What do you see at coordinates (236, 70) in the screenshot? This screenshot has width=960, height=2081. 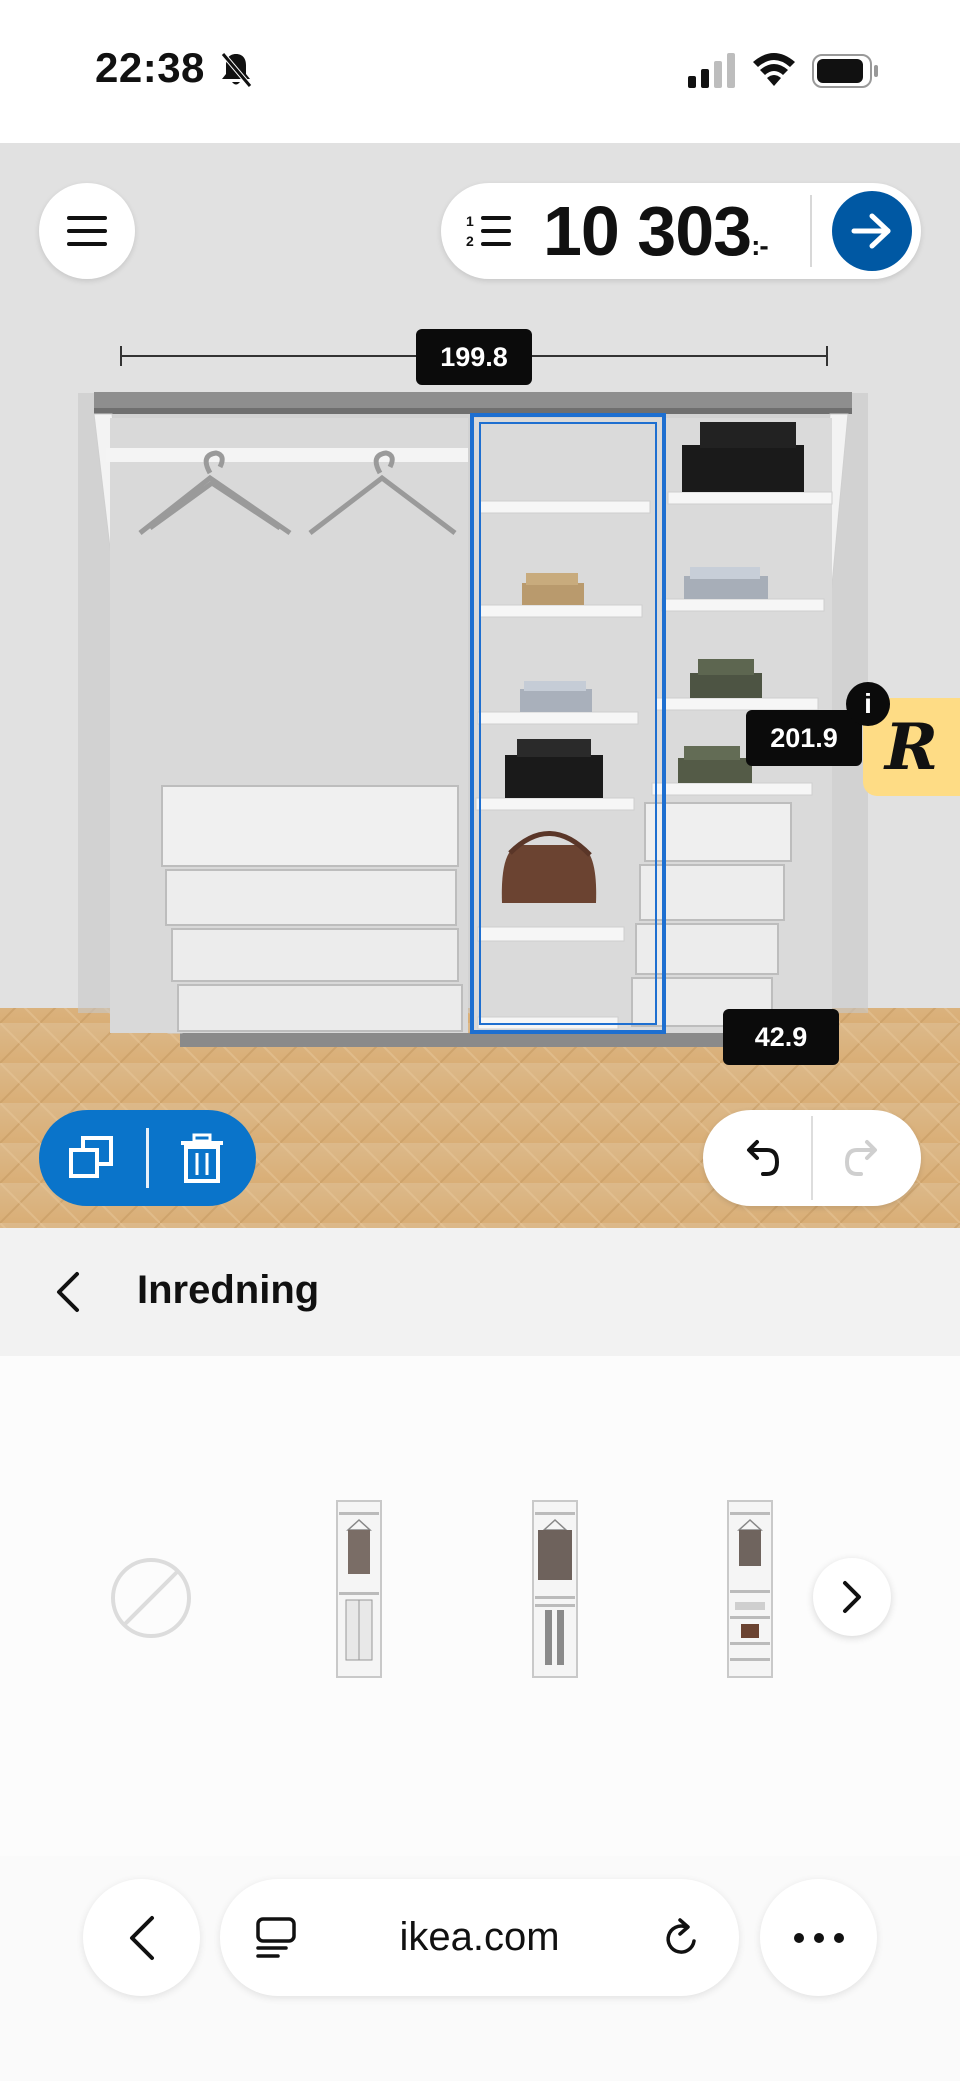 I see `bell-slash-icon` at bounding box center [236, 70].